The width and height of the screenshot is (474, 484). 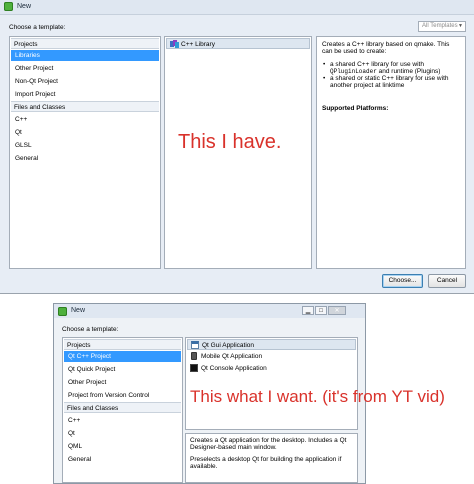 I want to click on category-item-non-qt-project: Non-Qt Project, so click(x=85, y=81).